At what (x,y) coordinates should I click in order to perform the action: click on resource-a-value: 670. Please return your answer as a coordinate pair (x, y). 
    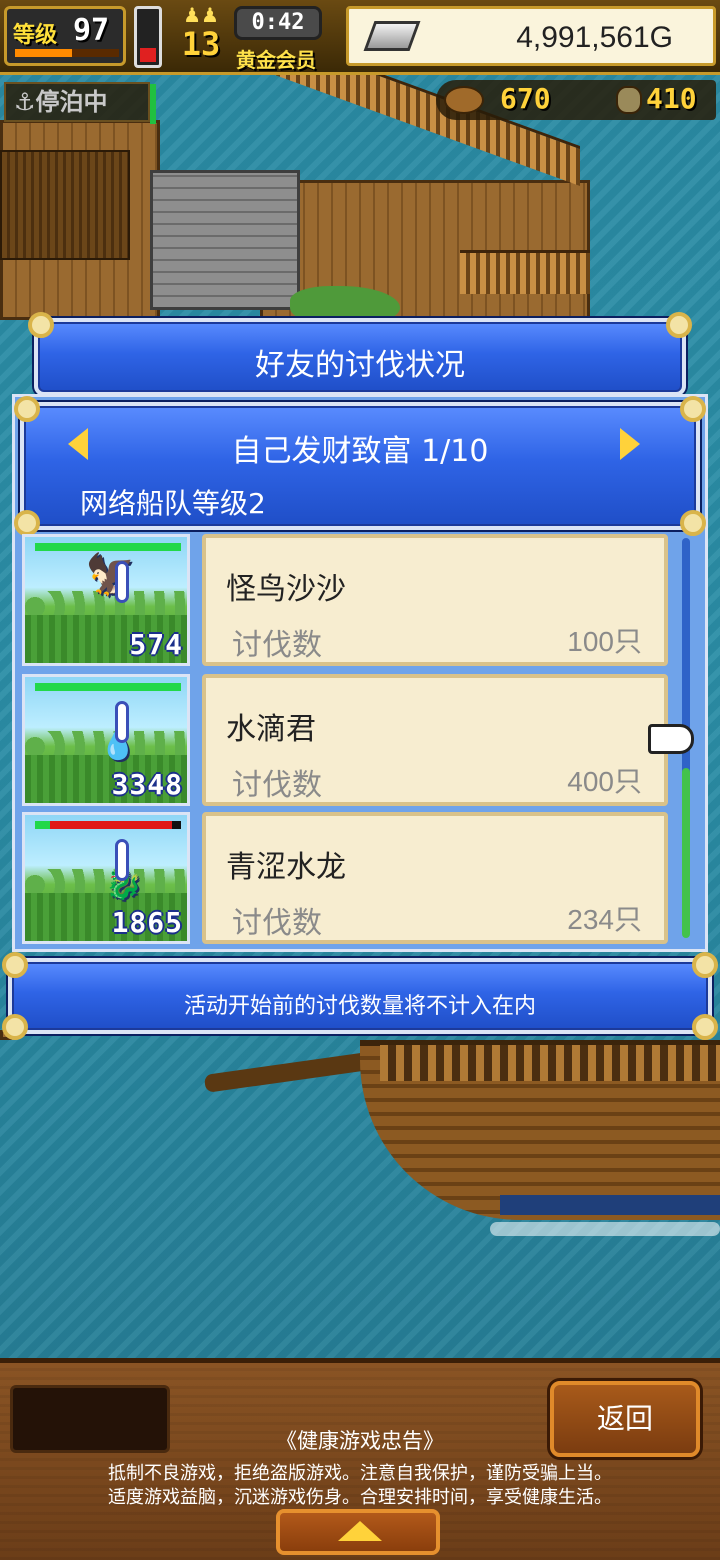
    Looking at the image, I should click on (525, 98).